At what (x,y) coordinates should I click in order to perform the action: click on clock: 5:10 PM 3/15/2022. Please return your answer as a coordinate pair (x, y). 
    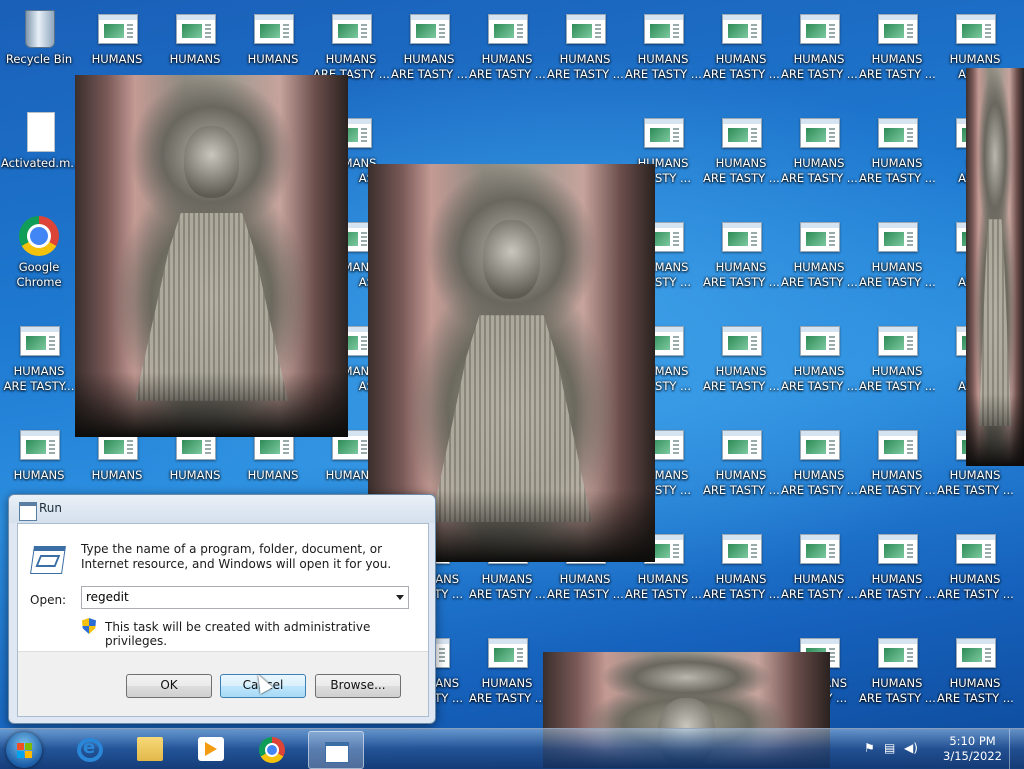
    Looking at the image, I should click on (972, 749).